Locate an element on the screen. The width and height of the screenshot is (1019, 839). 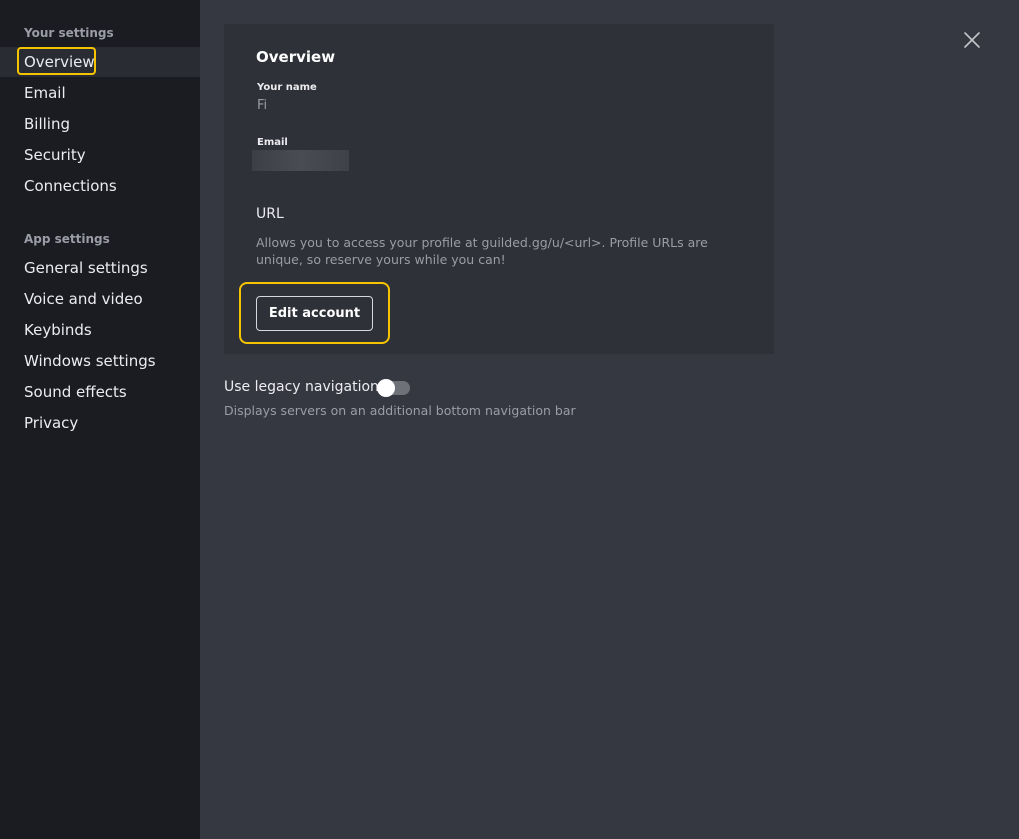
sidebar-item-general-settings: General settings is located at coordinates (100, 268).